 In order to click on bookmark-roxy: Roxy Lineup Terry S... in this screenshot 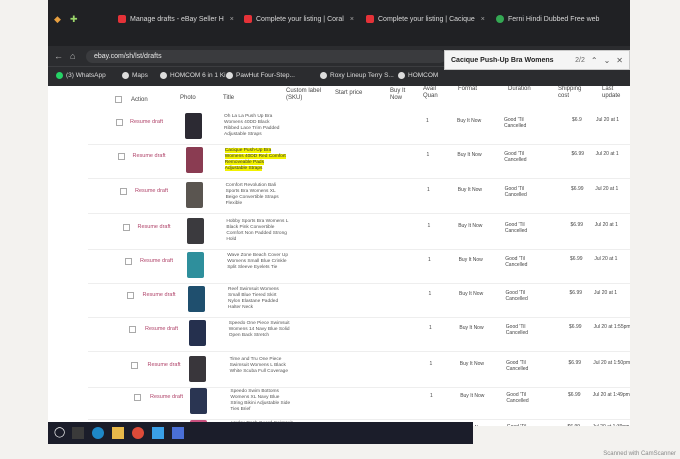, I will do `click(357, 75)`.